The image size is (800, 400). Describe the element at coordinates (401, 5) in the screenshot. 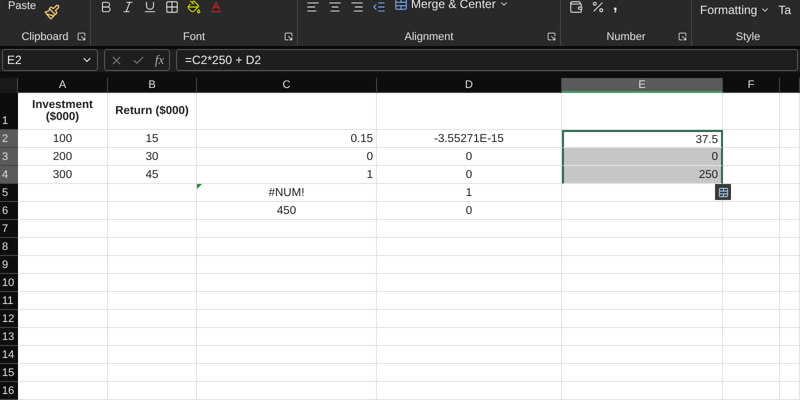

I see `merge-icon` at that location.